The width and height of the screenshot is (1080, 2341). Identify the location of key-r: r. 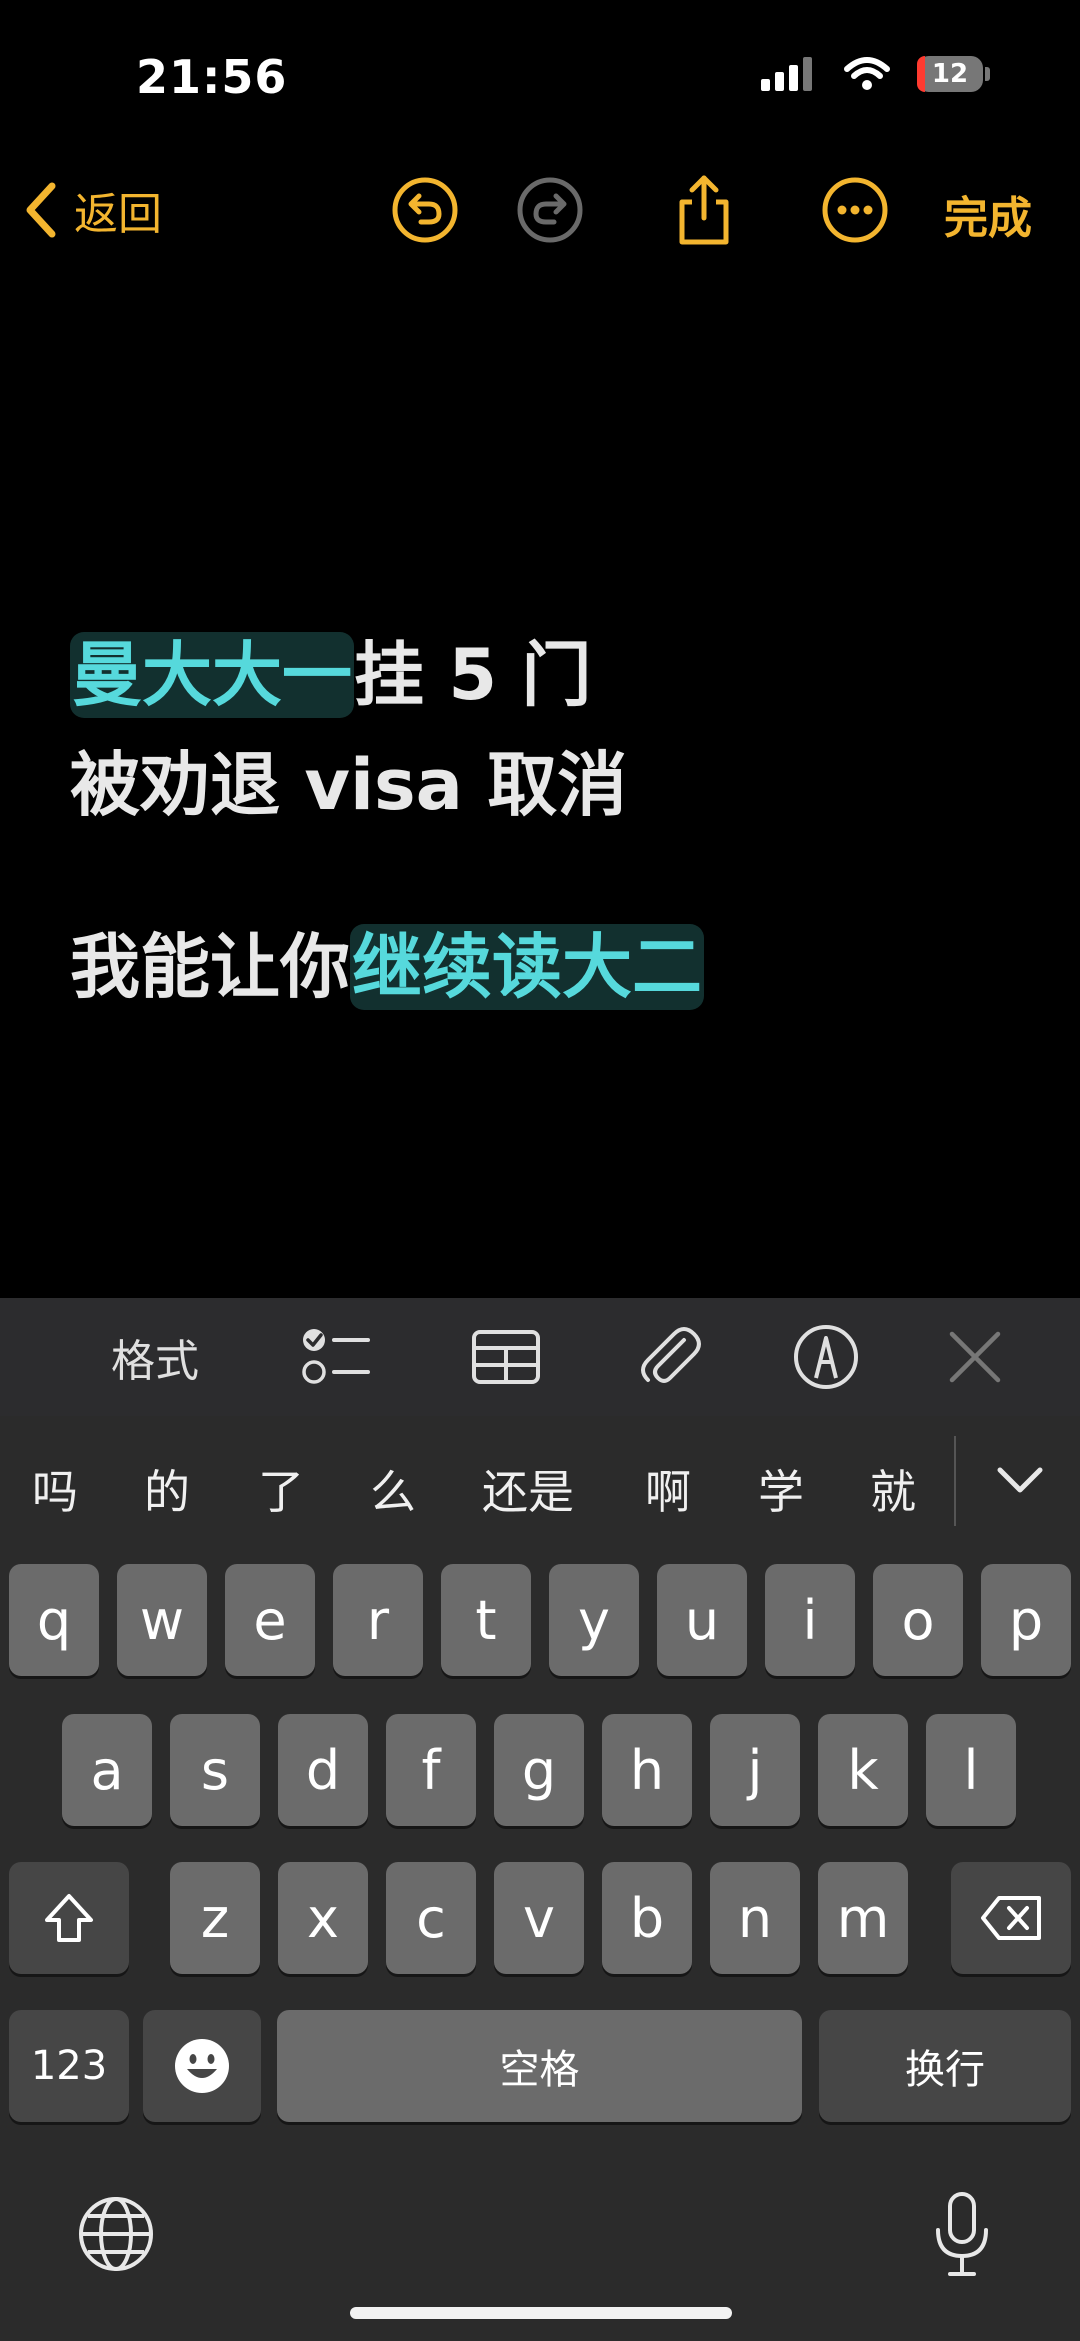
(378, 1620).